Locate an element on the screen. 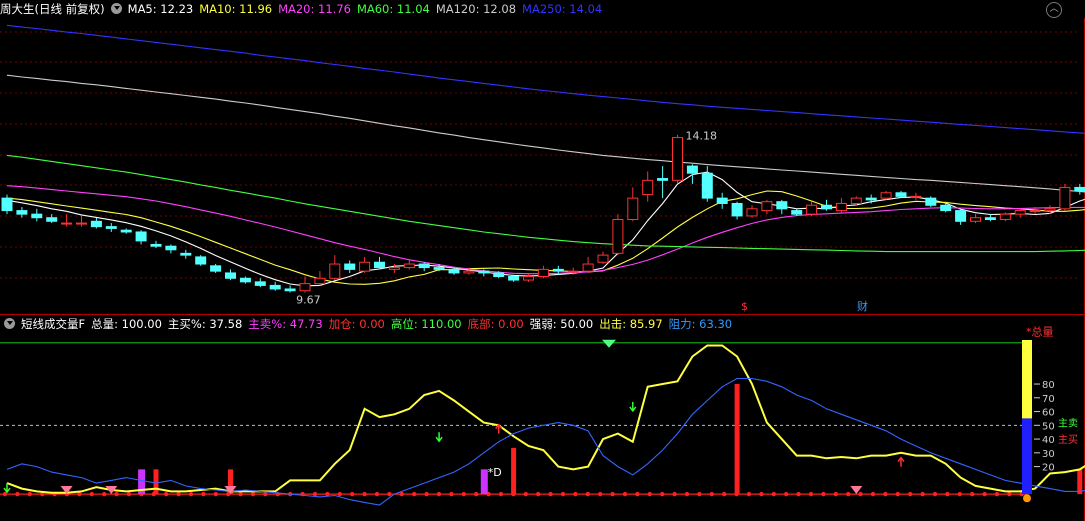  indicator-scale: 20 30 40 50 60 70 80 is located at coordinates (1038, 421).